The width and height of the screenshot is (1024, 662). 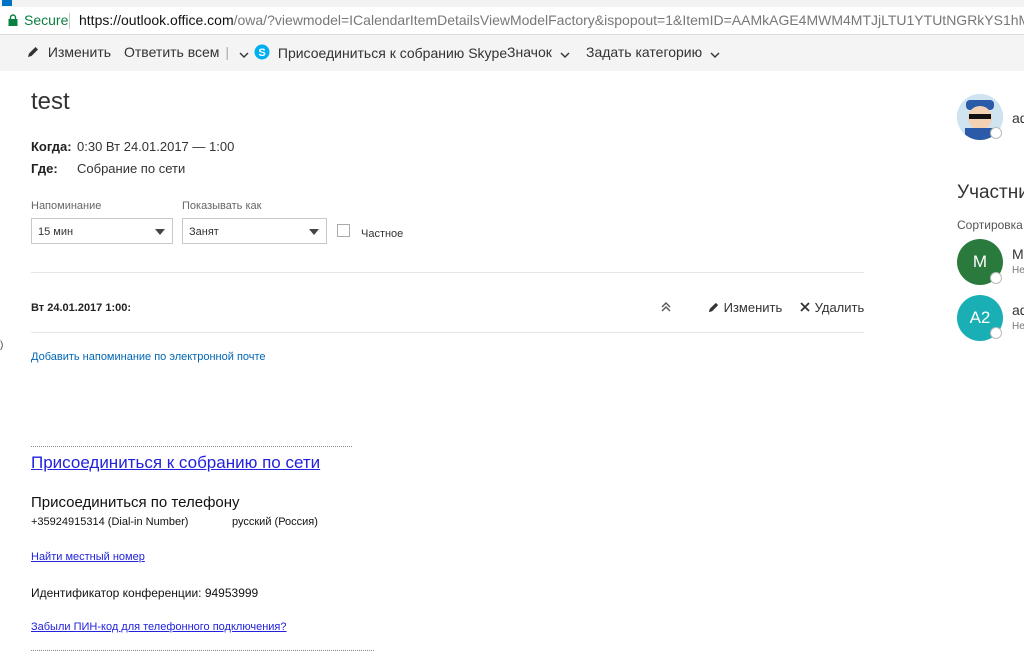 I want to click on icon-menu-label: Значок, so click(x=529, y=52).